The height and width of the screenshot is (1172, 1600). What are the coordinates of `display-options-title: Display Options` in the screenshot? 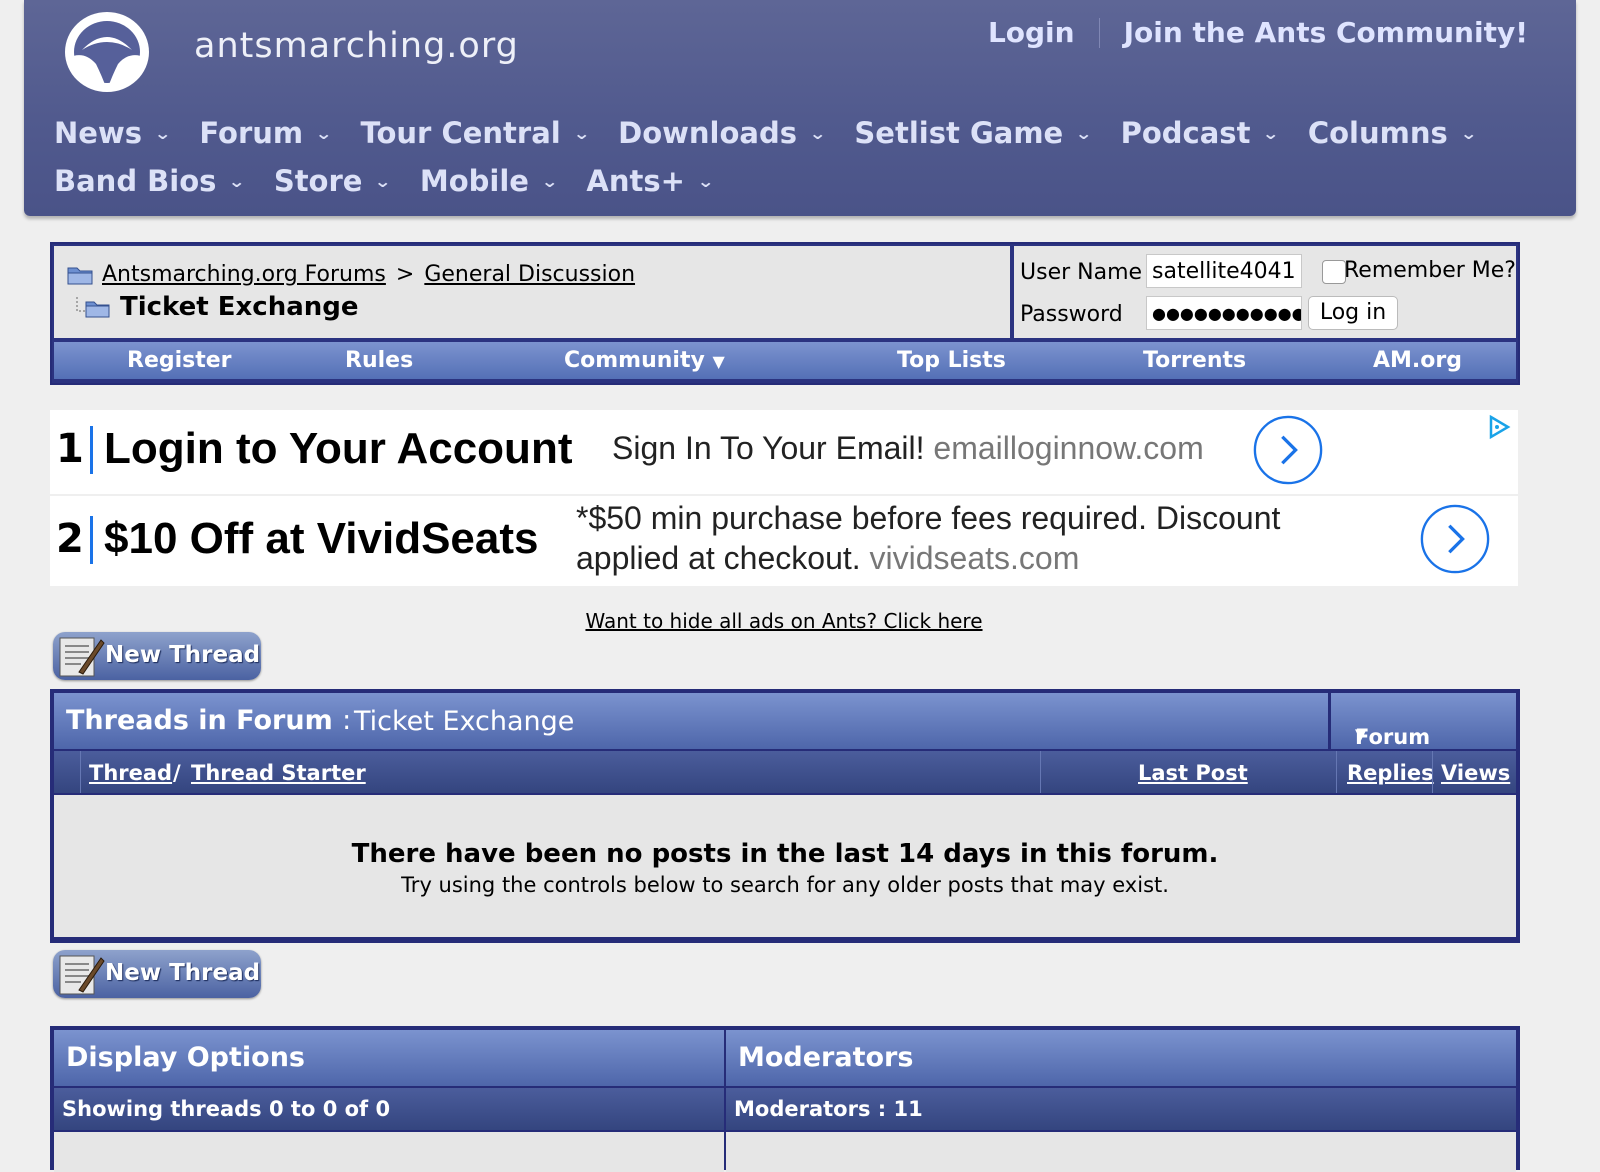 It's located at (185, 1057).